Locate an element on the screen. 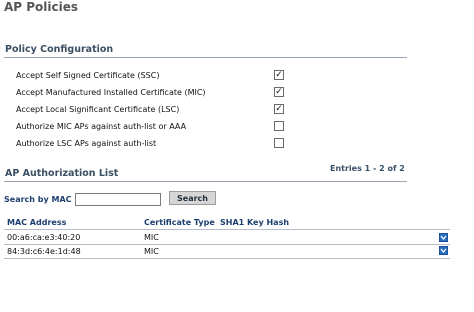 The height and width of the screenshot is (312, 474). column-header-sha1-key-hash: SHA1 Key Hash is located at coordinates (255, 222).